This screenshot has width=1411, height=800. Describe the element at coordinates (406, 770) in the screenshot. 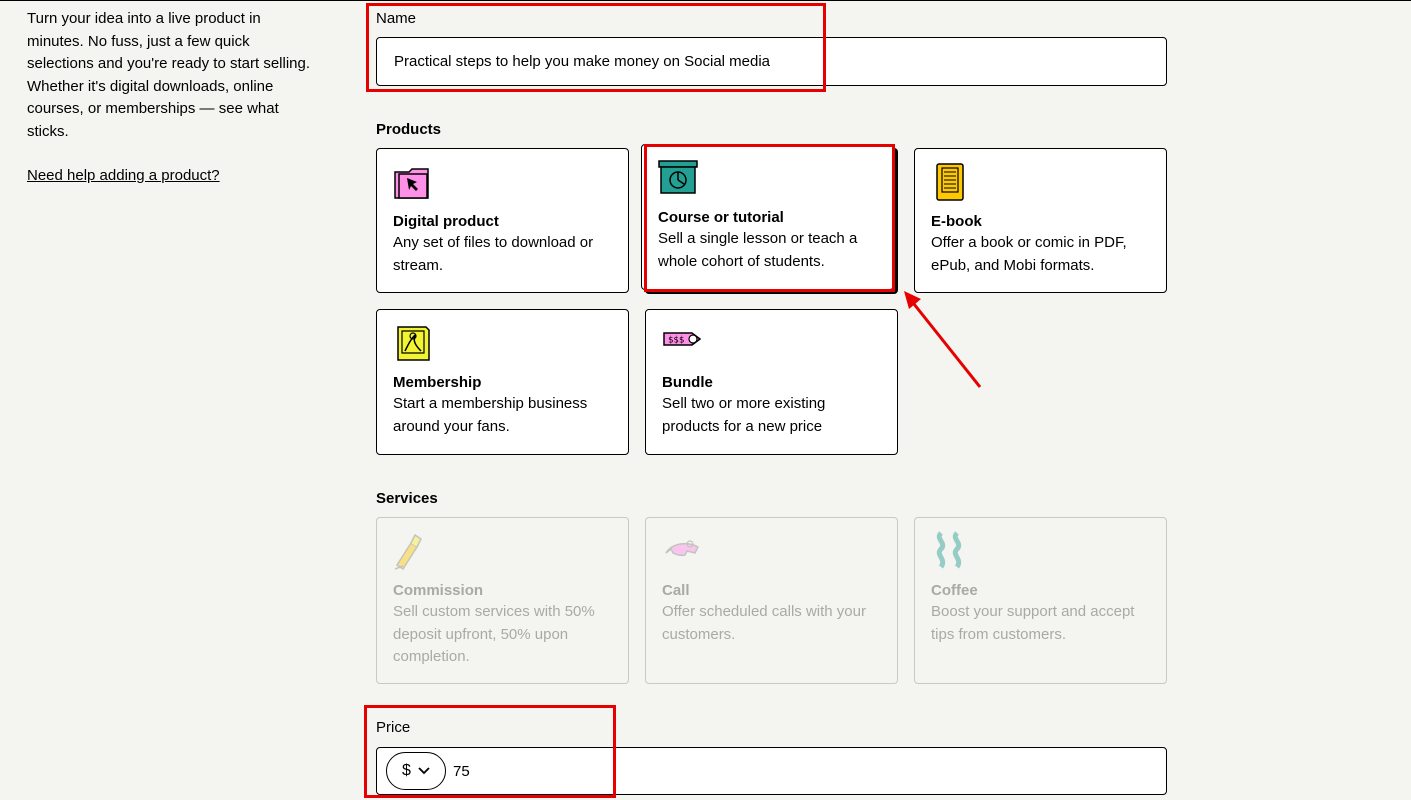

I see `currency-symbol: $` at that location.